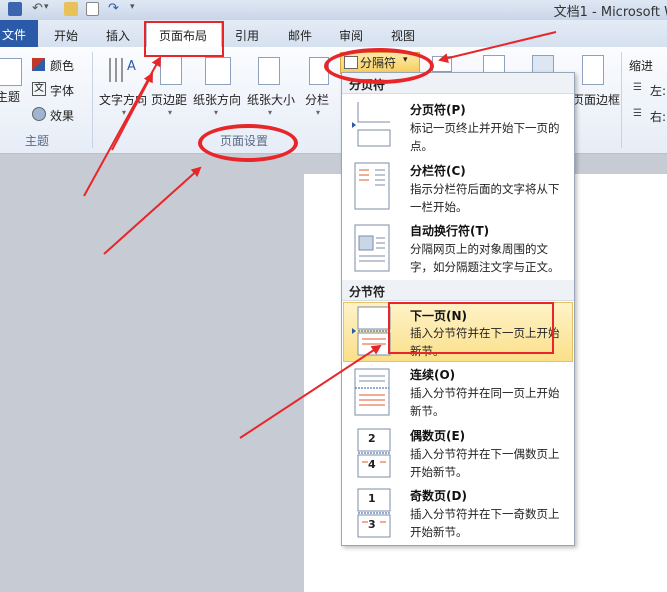 The width and height of the screenshot is (667, 592). Describe the element at coordinates (497, 47) in the screenshot. I see `arrow-to-breaks` at that location.